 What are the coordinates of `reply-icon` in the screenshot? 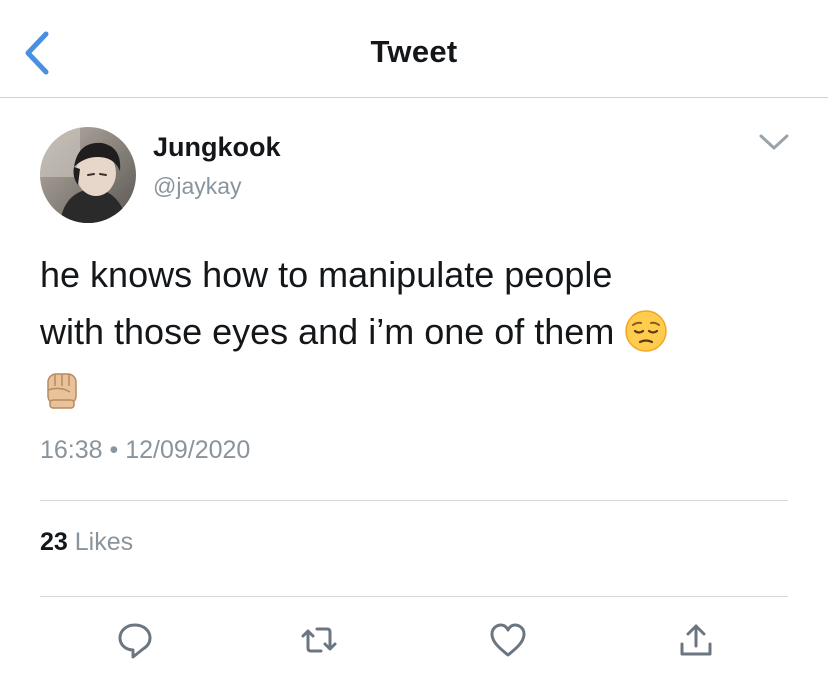 It's located at (135, 641).